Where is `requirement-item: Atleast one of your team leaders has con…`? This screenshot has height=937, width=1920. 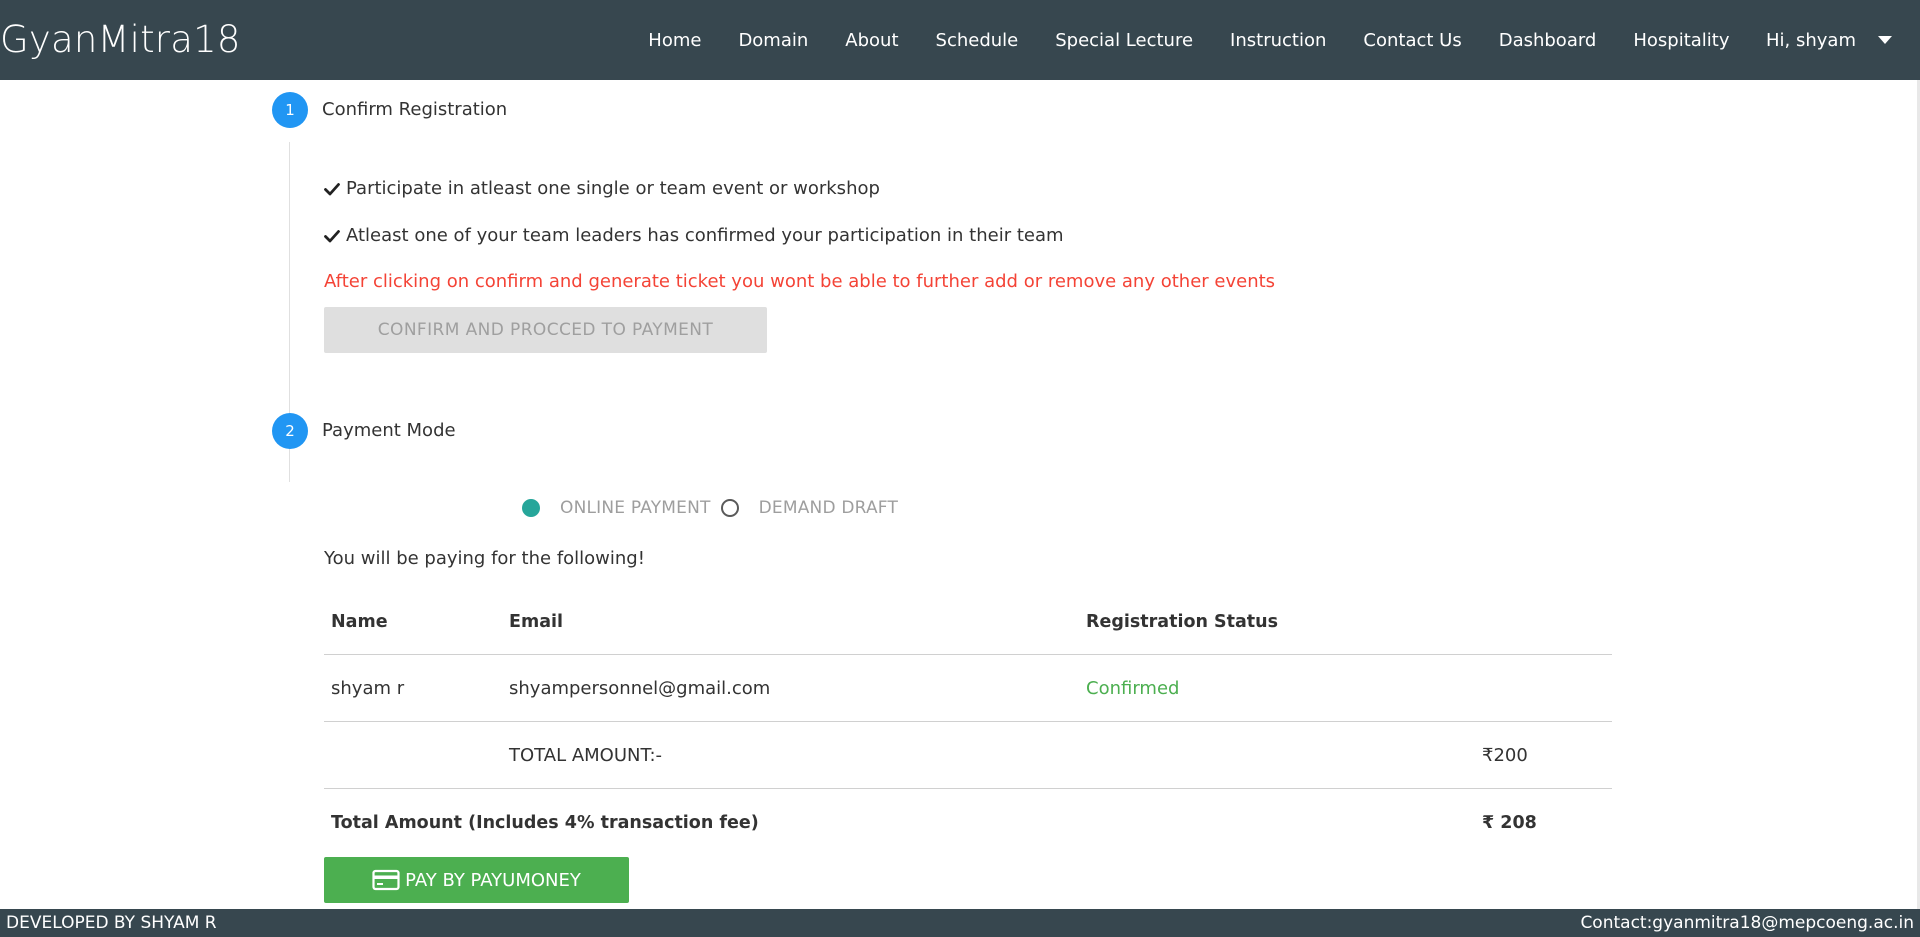
requirement-item: Atleast one of your team leaders has con… is located at coordinates (694, 235).